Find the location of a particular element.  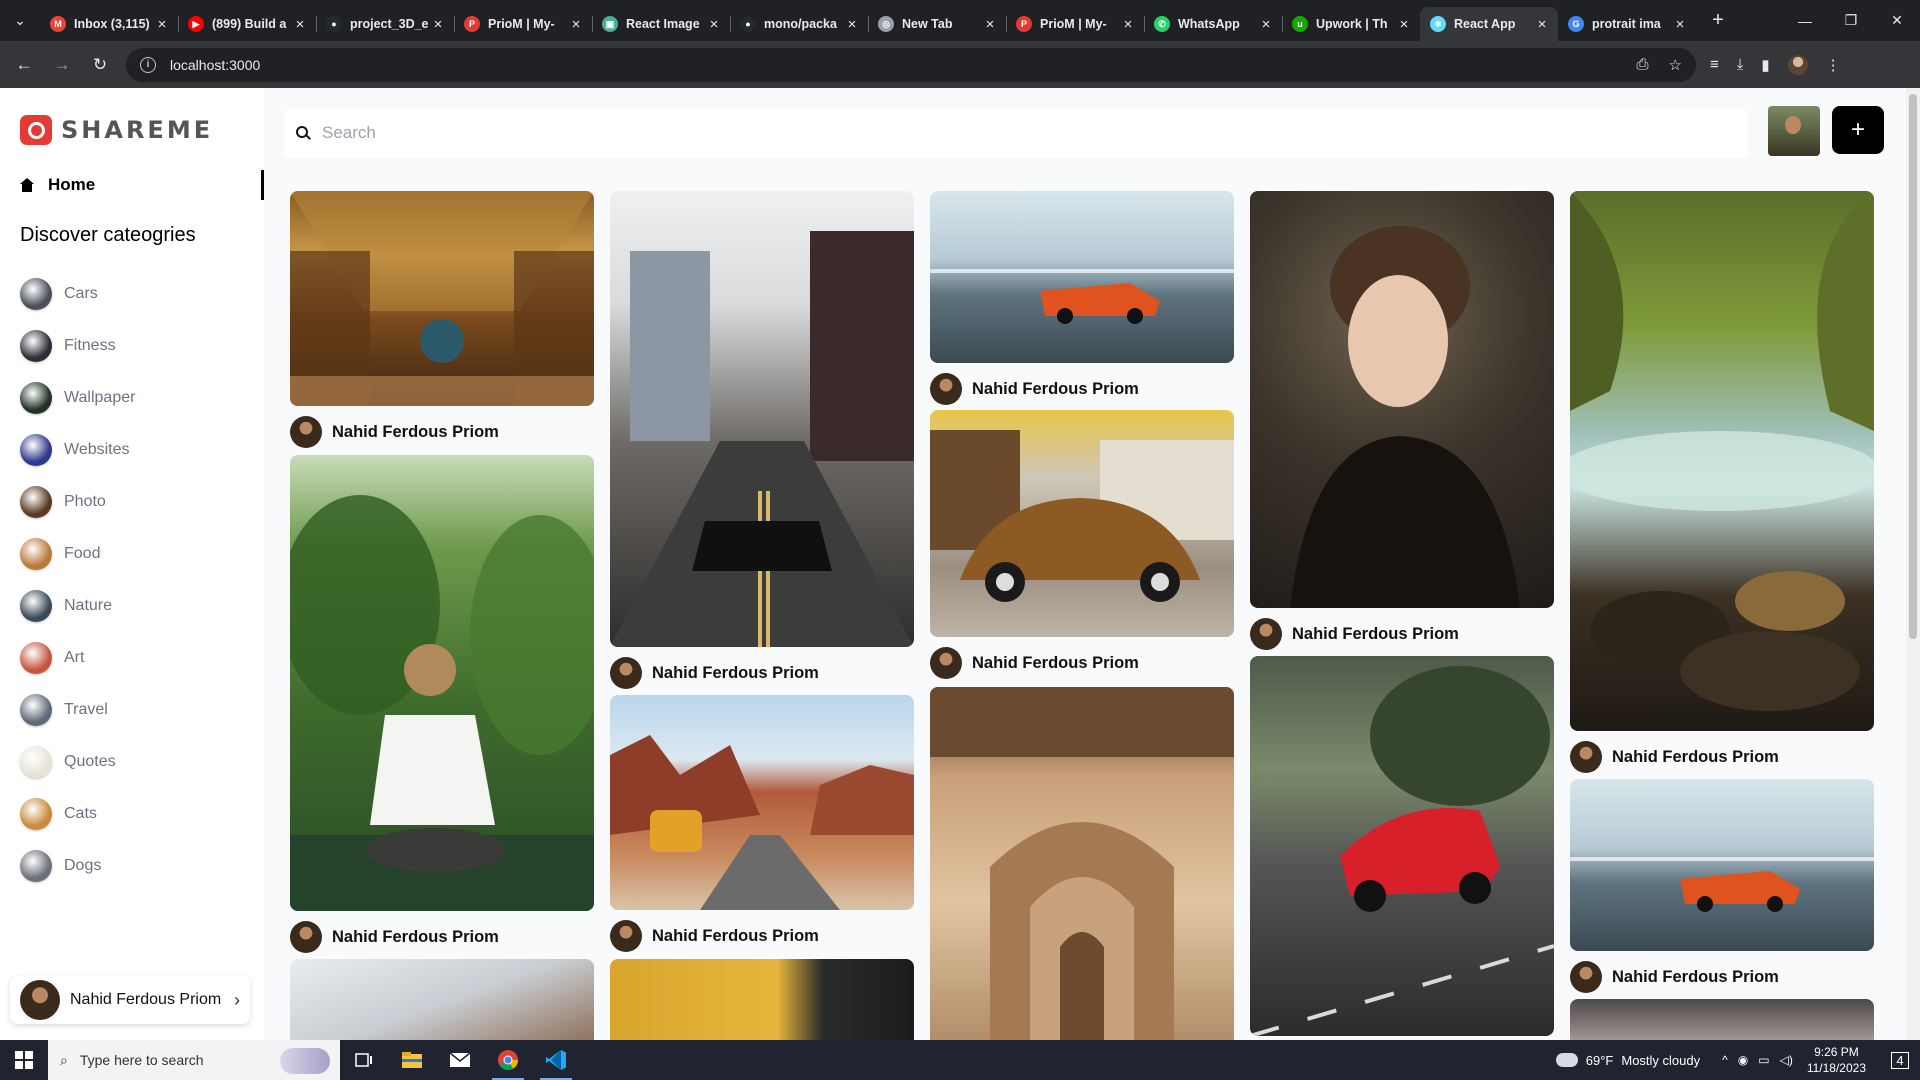

chrome-menu-icon: ⋮ is located at coordinates (1833, 65).